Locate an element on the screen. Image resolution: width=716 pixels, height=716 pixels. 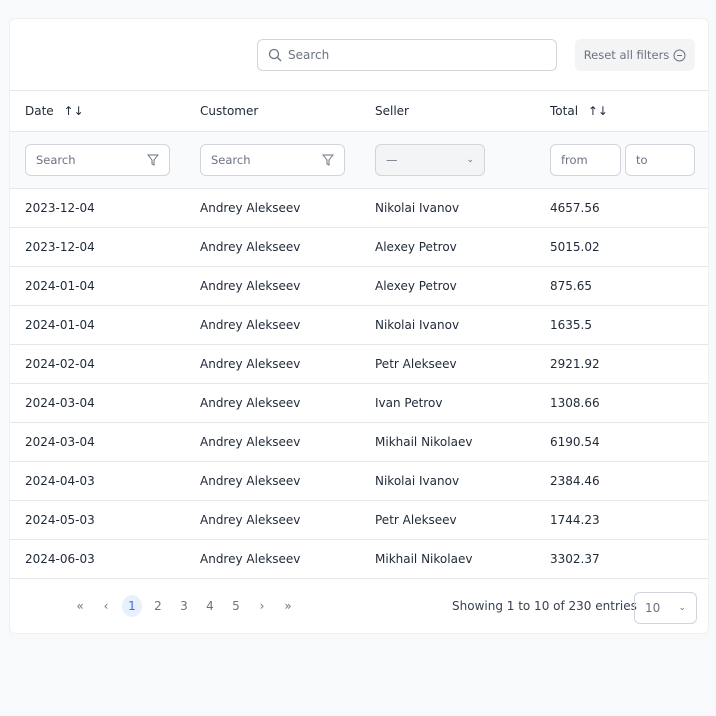
page-button: 5 is located at coordinates (236, 606).